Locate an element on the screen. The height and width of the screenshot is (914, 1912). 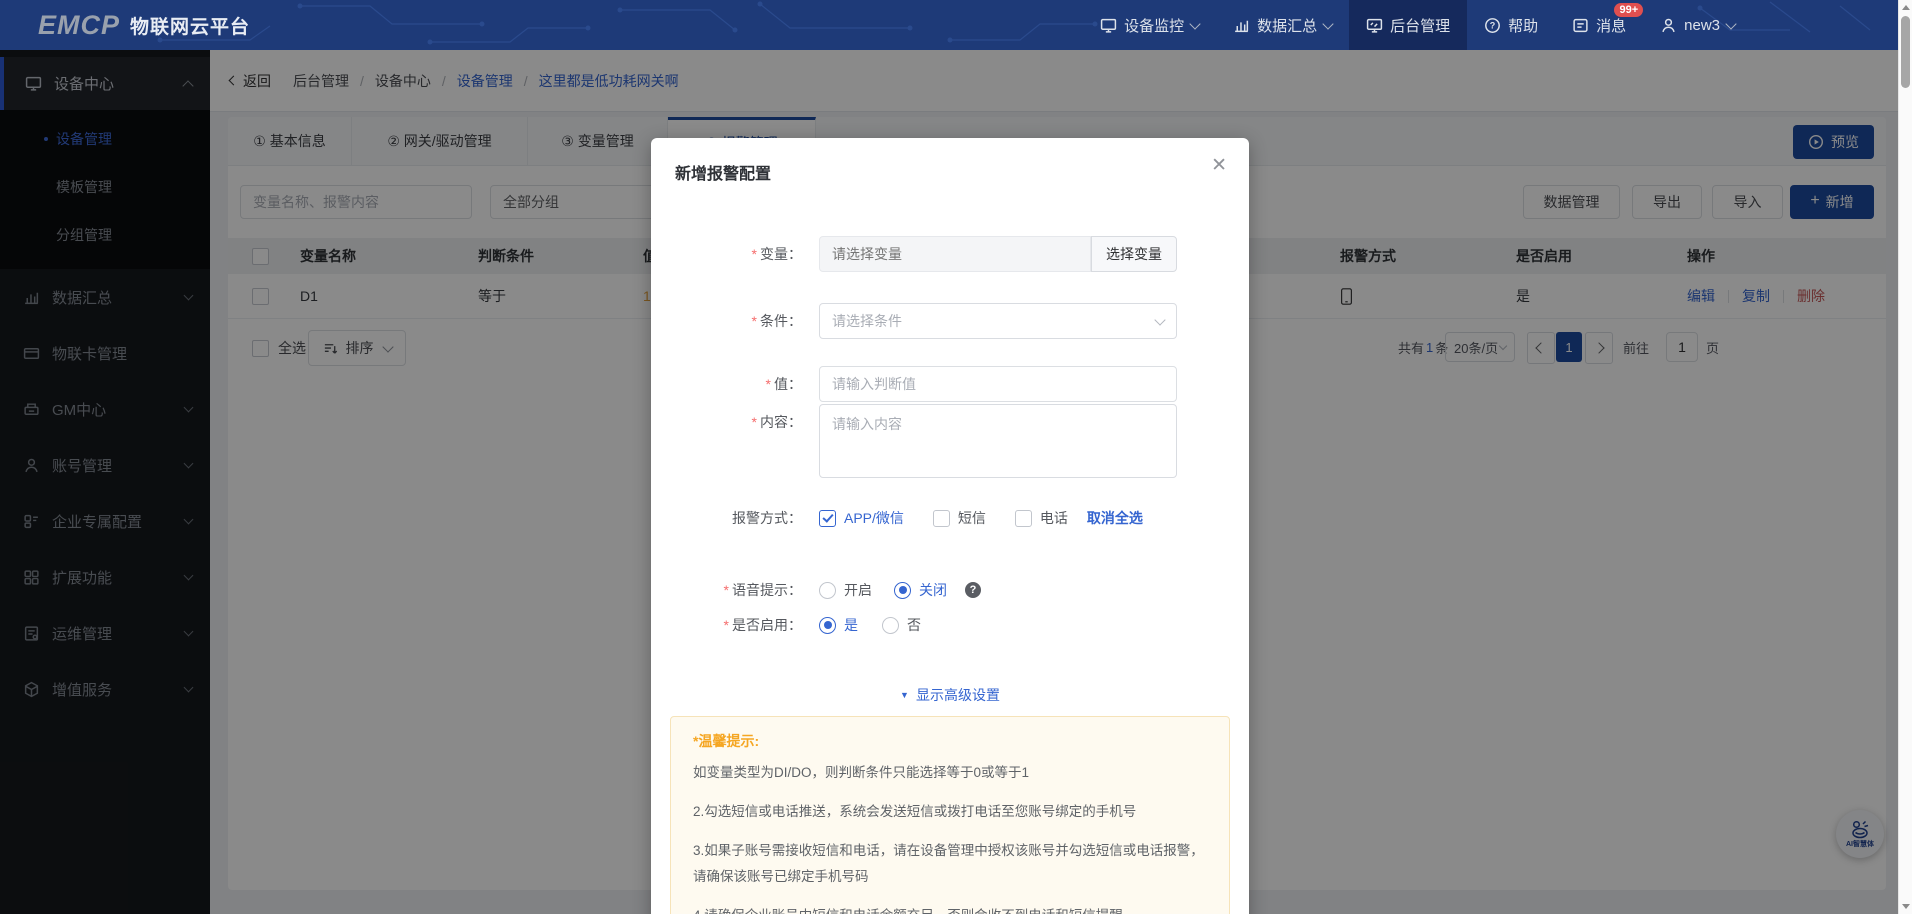
field-enable: * 是否启用： 是 否 is located at coordinates (950, 624).